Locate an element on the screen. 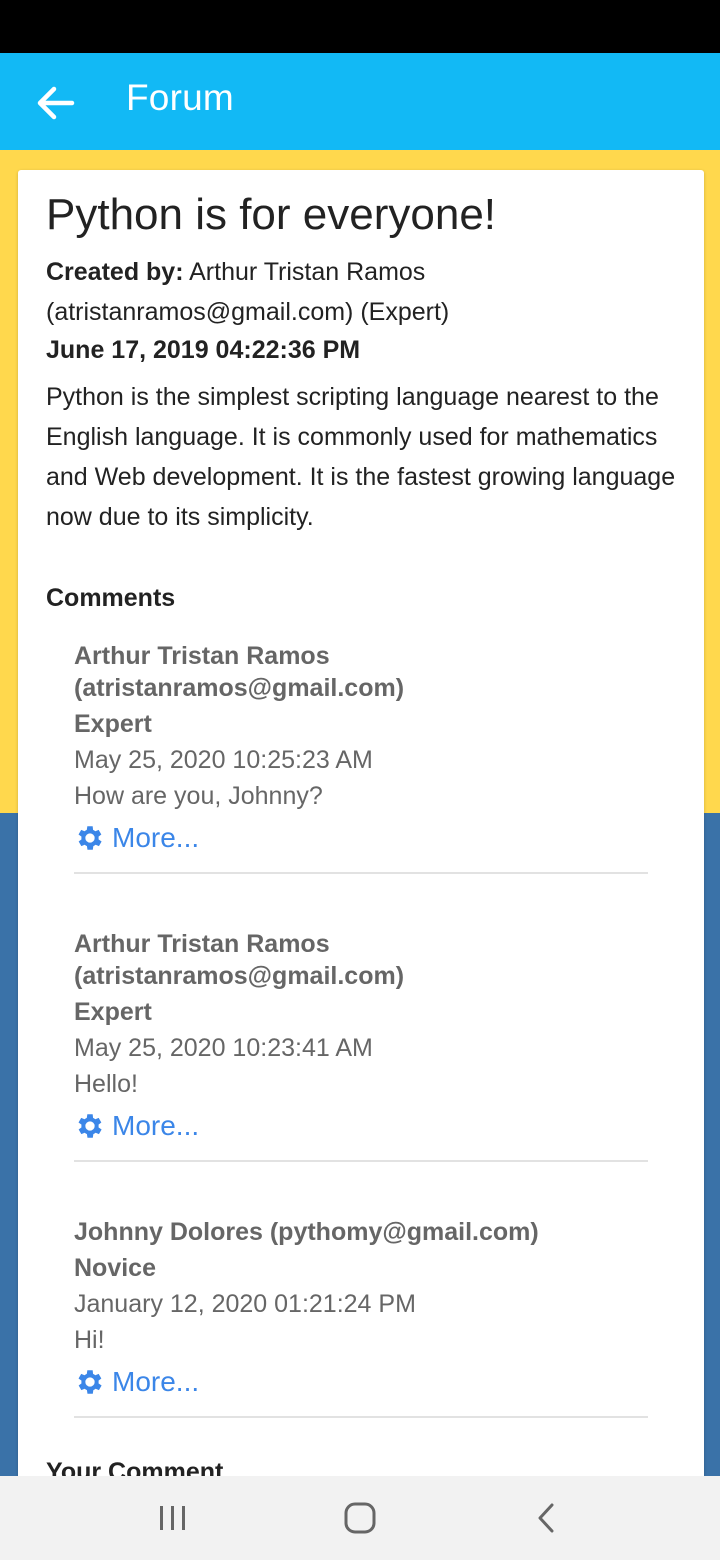 This screenshot has height=1560, width=720. post-date: June 17, 2019 04:22:36 PM is located at coordinates (203, 350).